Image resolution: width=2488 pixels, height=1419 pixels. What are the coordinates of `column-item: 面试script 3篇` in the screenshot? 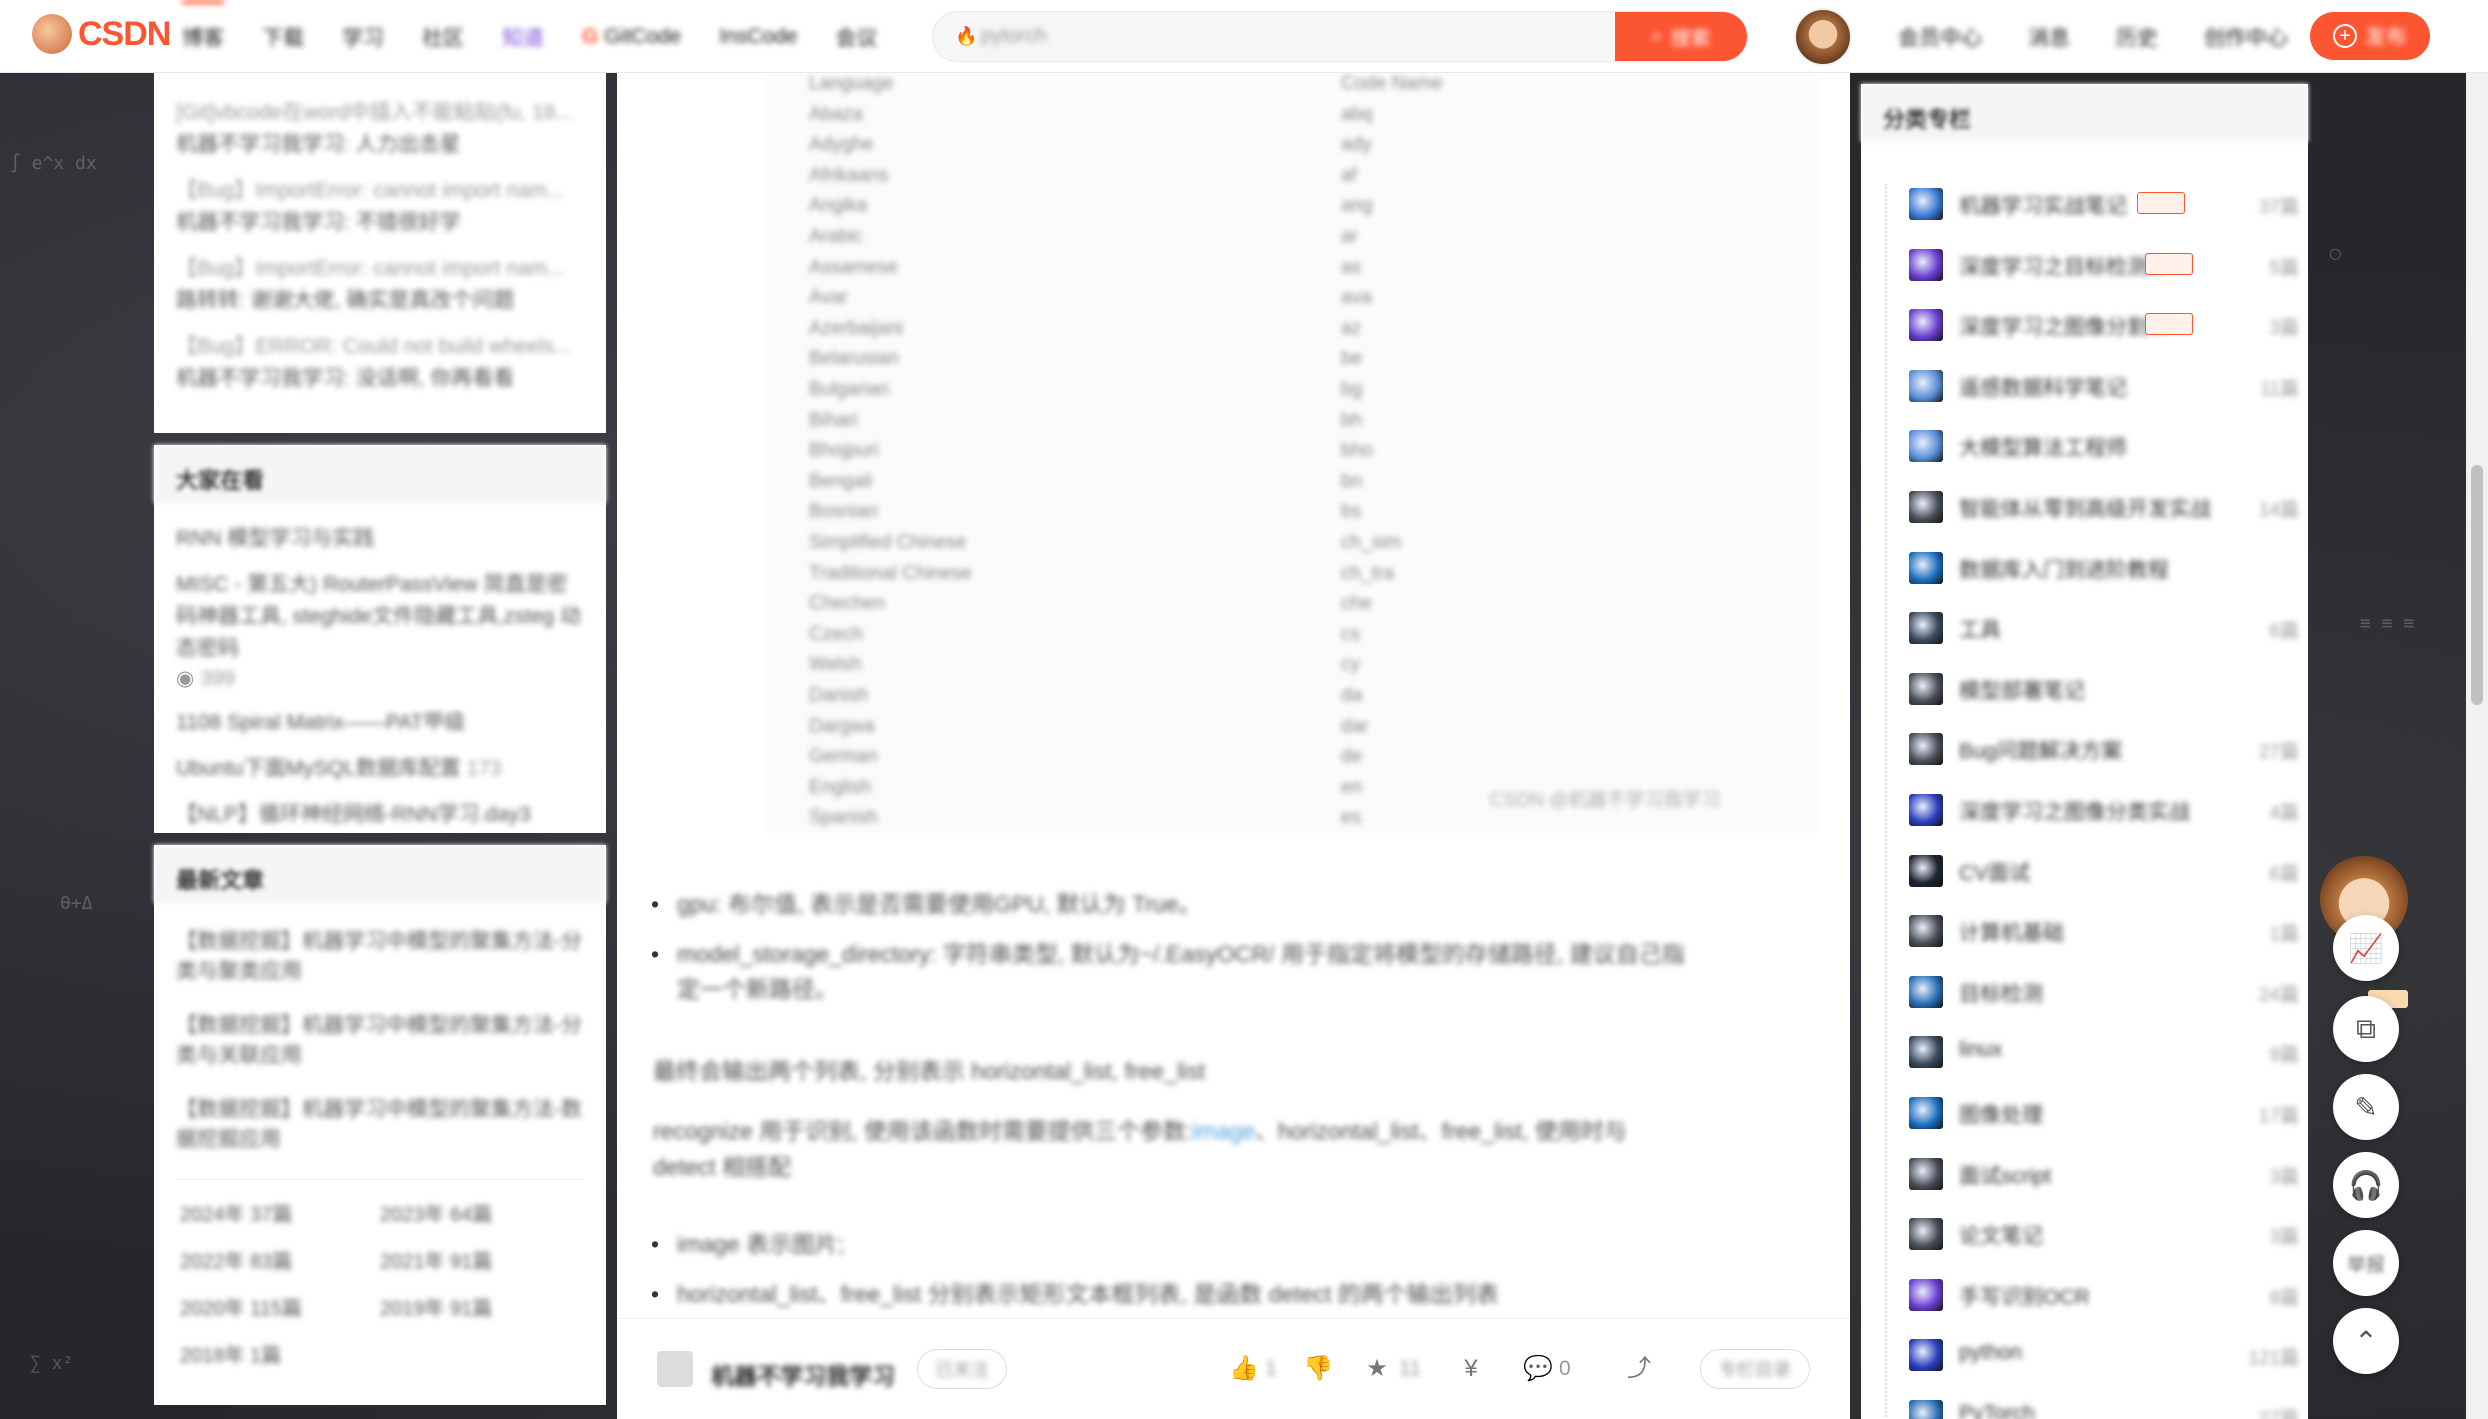 It's located at (2104, 1174).